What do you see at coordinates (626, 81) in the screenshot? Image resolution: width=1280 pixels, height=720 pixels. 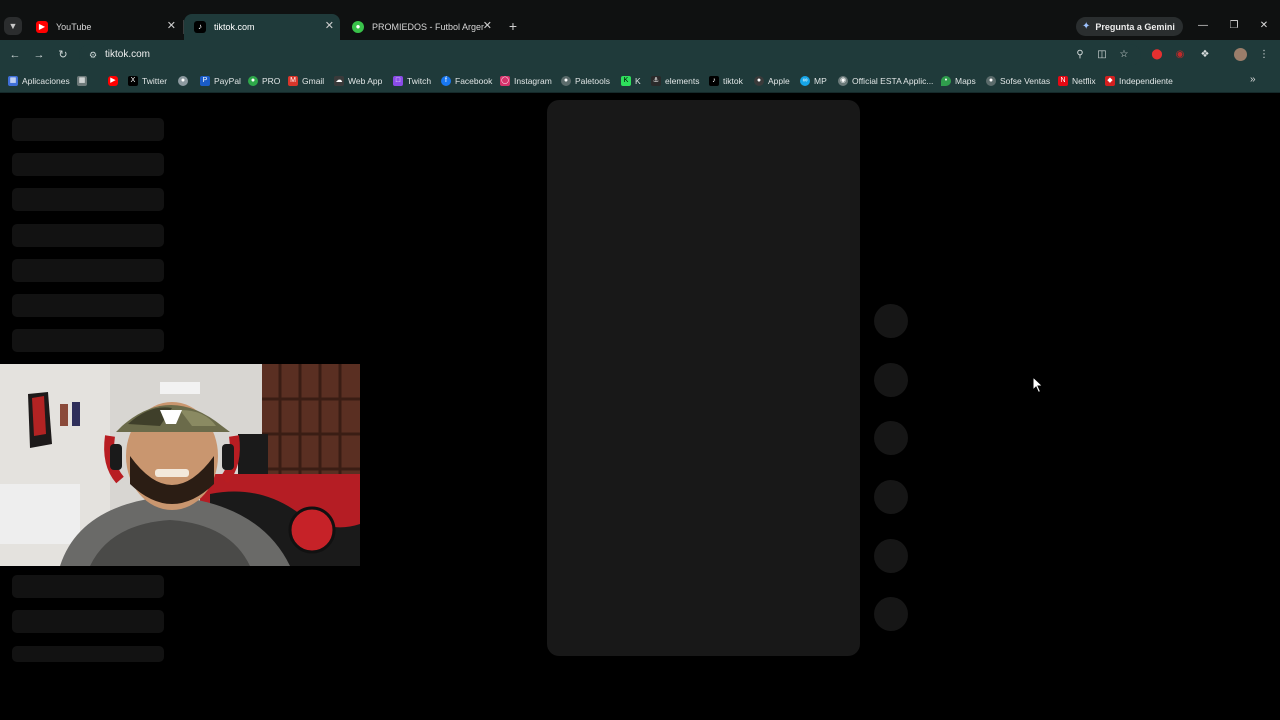 I see `kick-icon: K` at bounding box center [626, 81].